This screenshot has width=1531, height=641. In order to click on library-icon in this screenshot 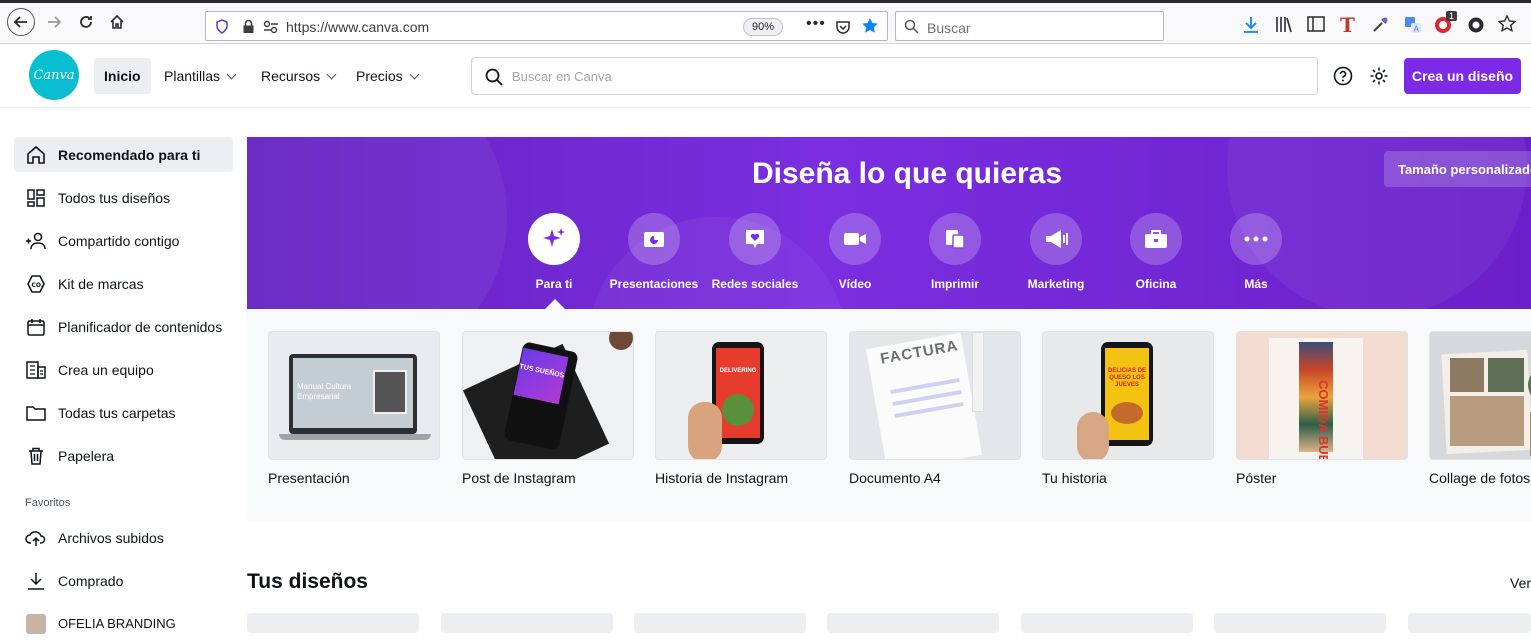, I will do `click(1284, 24)`.